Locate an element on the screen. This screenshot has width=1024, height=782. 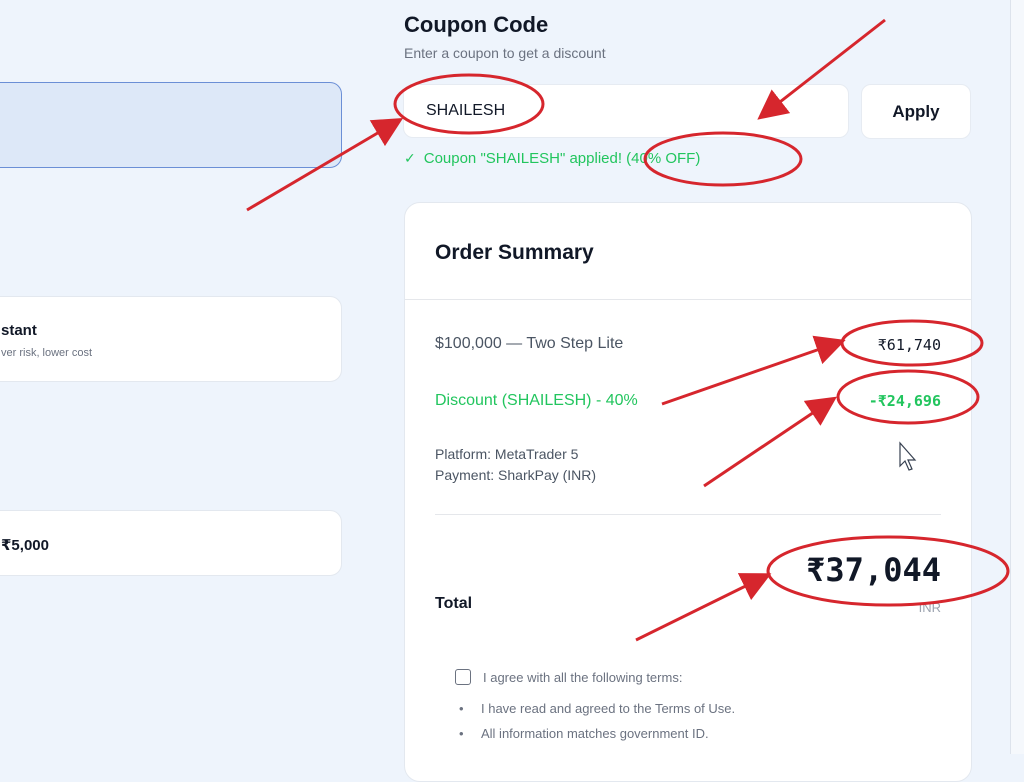
terms-agreement: I agree with all the following terms: is located at coordinates (568, 677).